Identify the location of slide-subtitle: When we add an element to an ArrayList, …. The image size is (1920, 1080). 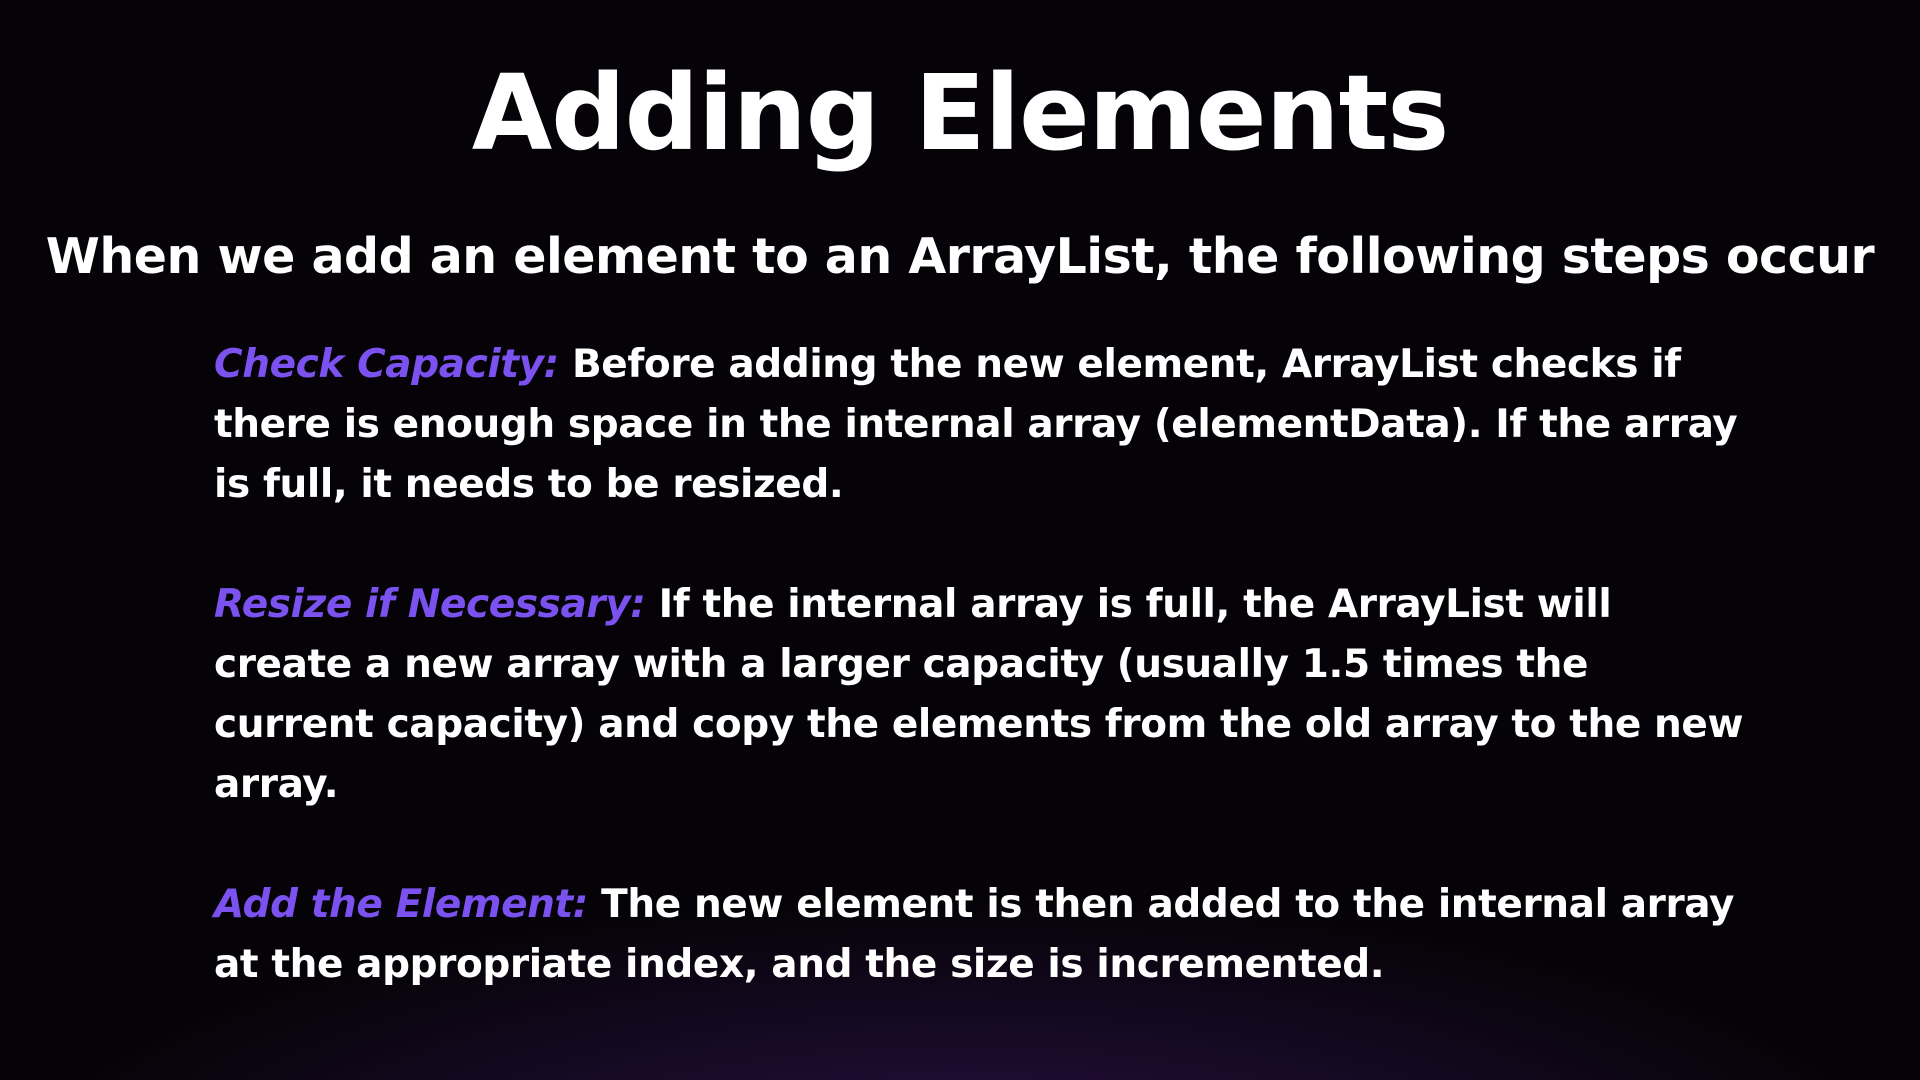
(960, 256).